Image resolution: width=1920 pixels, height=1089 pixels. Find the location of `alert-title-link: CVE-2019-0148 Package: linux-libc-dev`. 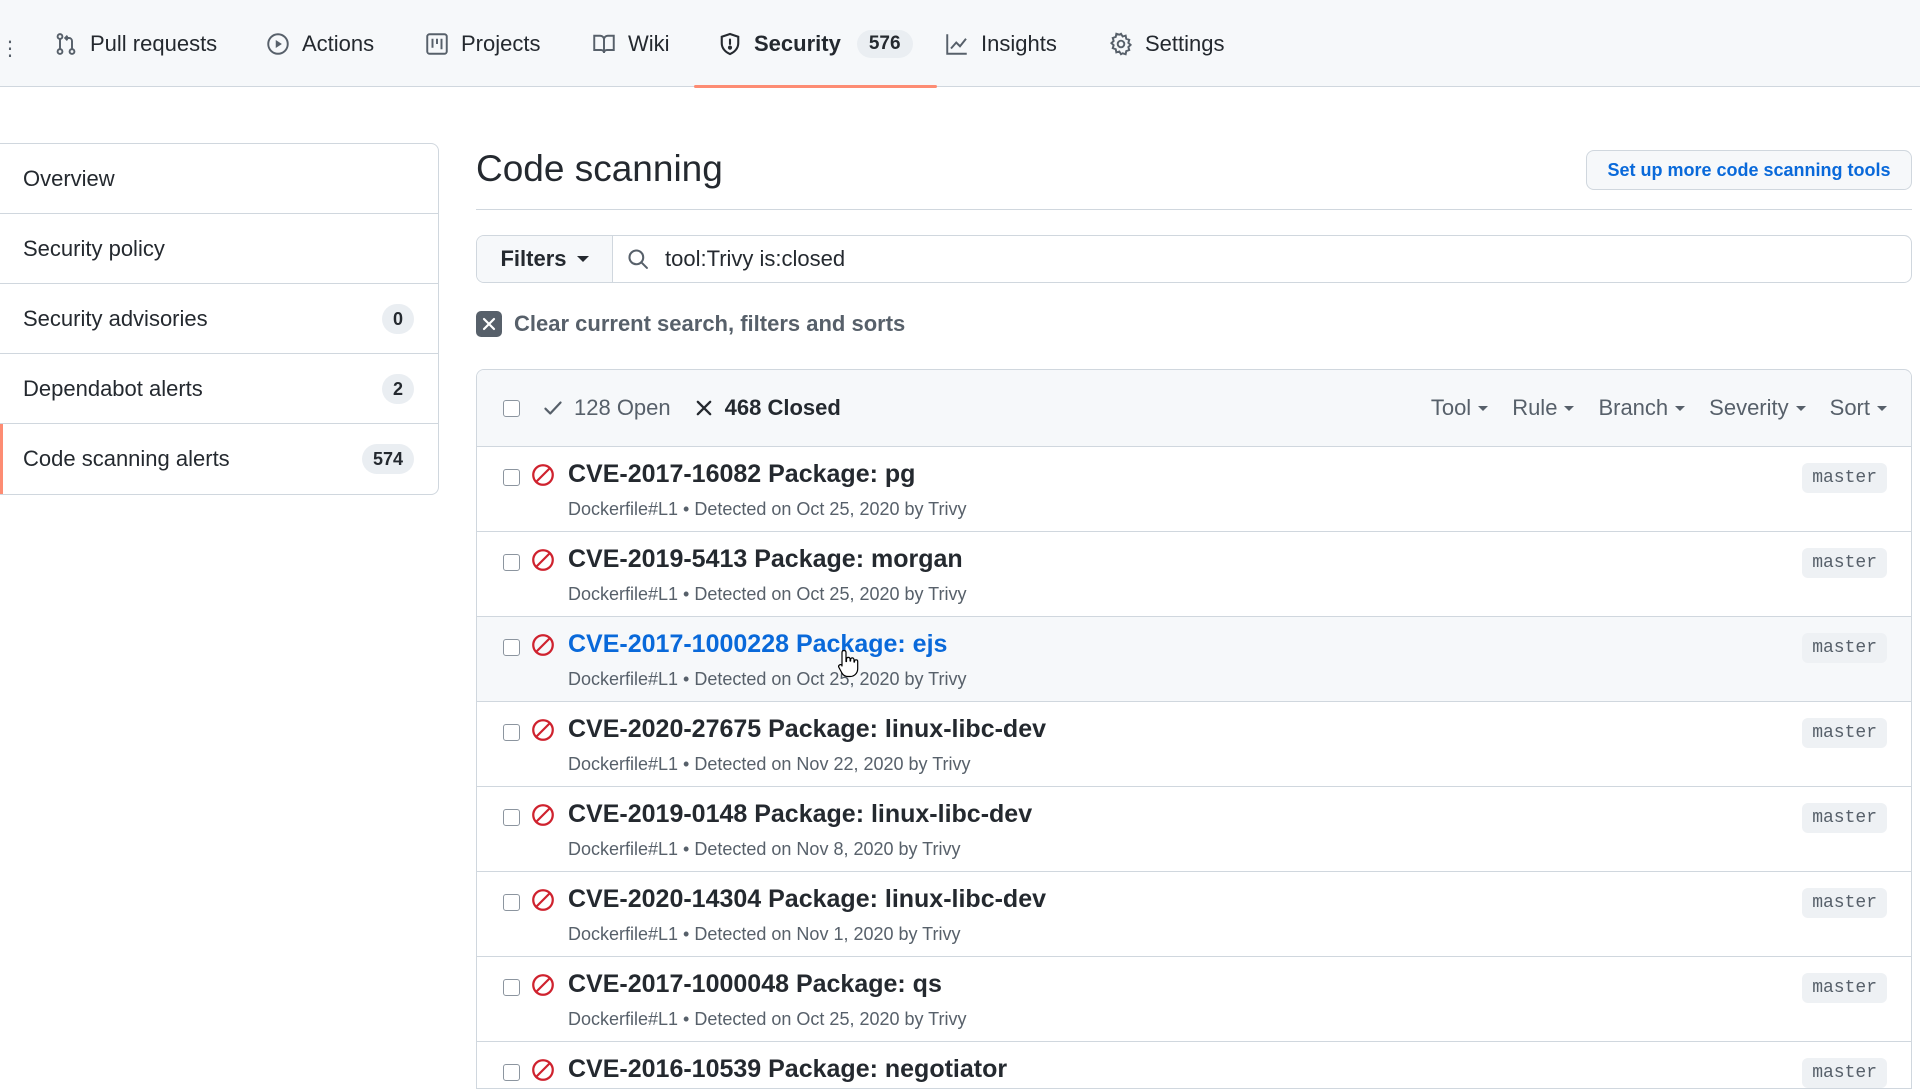

alert-title-link: CVE-2019-0148 Package: linux-libc-dev is located at coordinates (800, 814).